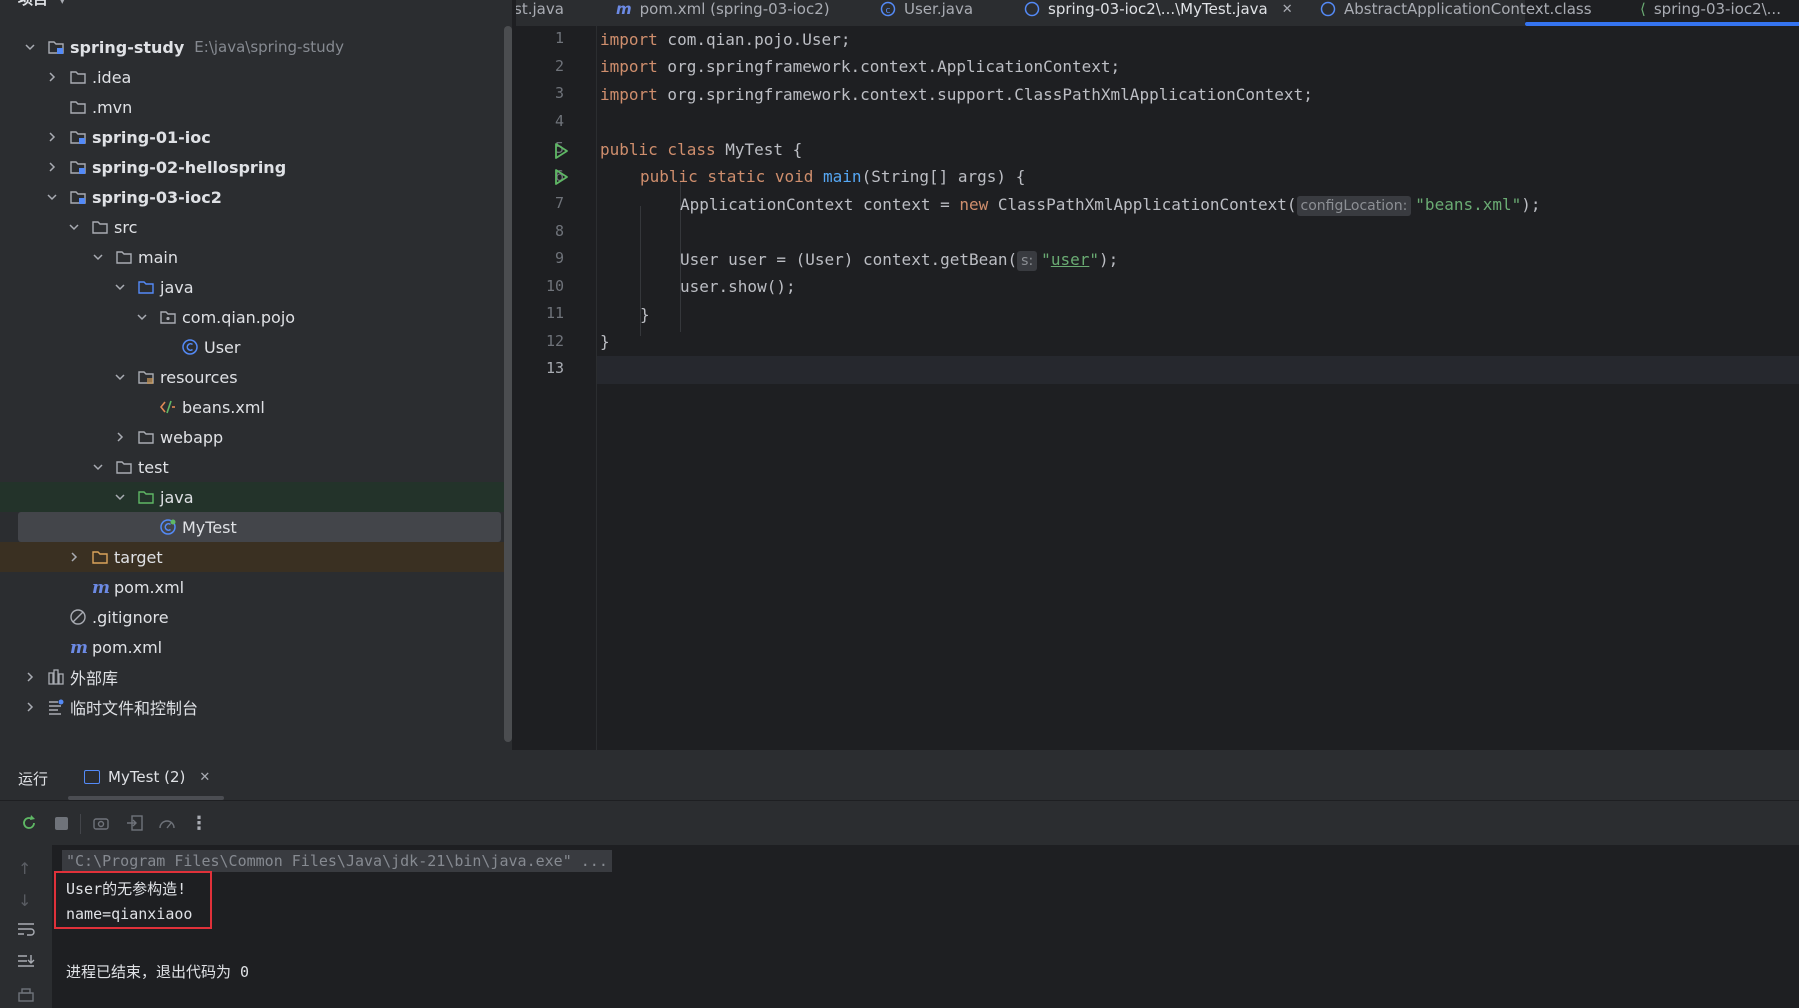 Image resolution: width=1799 pixels, height=1008 pixels. I want to click on scroll-to-end-icon, so click(26, 963).